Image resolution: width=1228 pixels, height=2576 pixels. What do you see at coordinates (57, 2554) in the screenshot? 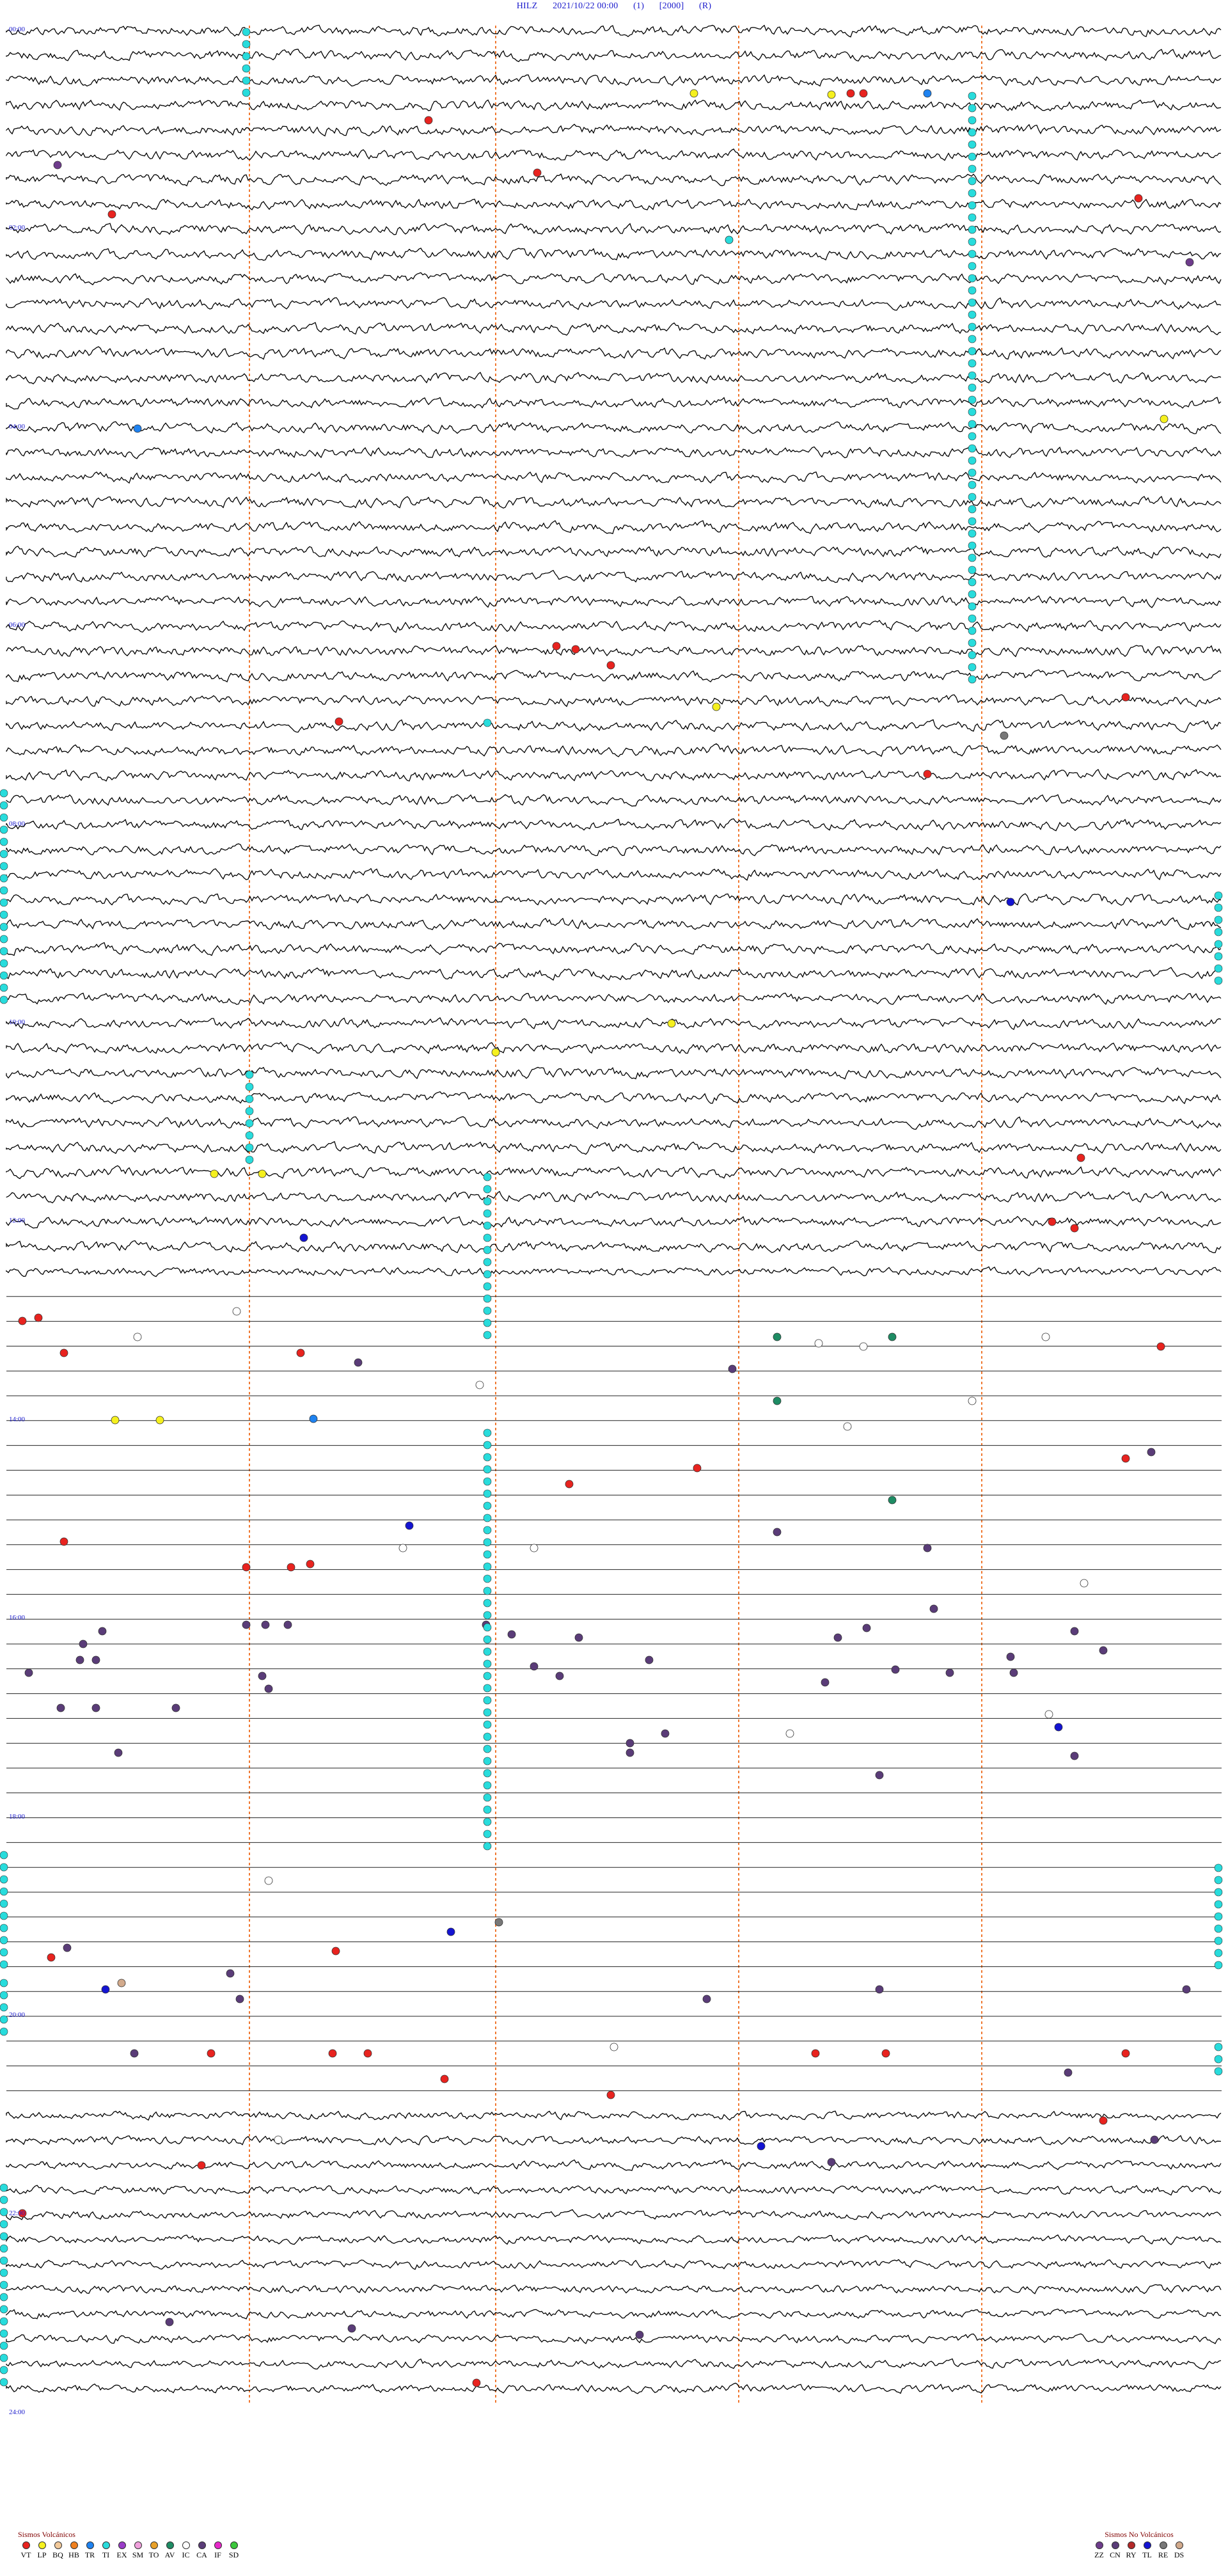
I see `legend-code: BQ` at bounding box center [57, 2554].